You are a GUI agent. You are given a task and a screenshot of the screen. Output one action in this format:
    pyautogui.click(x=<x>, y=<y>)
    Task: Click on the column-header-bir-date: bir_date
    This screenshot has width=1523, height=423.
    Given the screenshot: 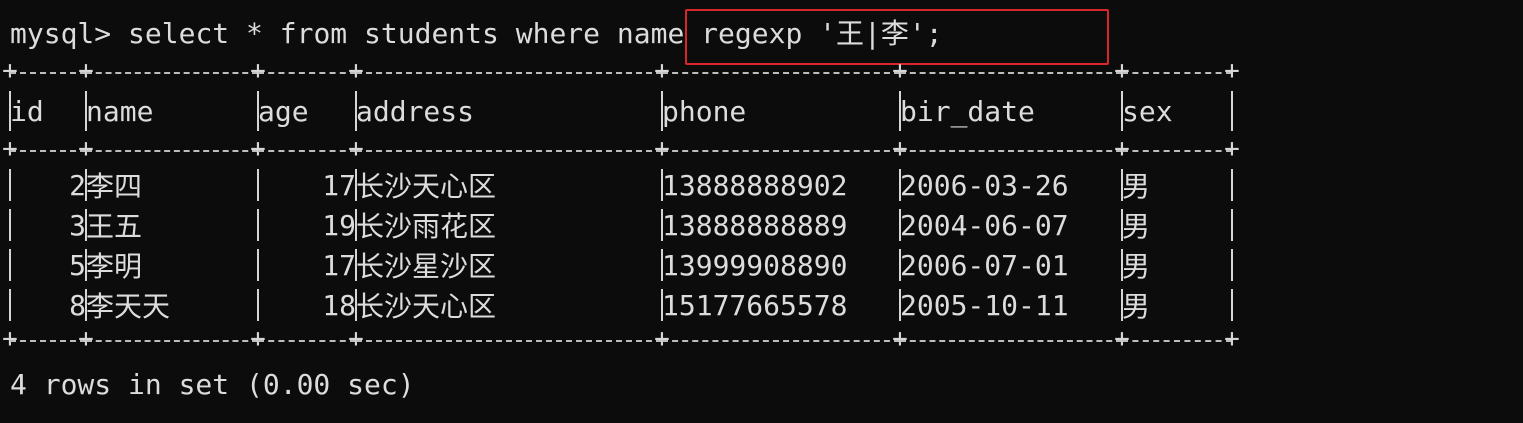 What is the action you would take?
    pyautogui.click(x=967, y=111)
    